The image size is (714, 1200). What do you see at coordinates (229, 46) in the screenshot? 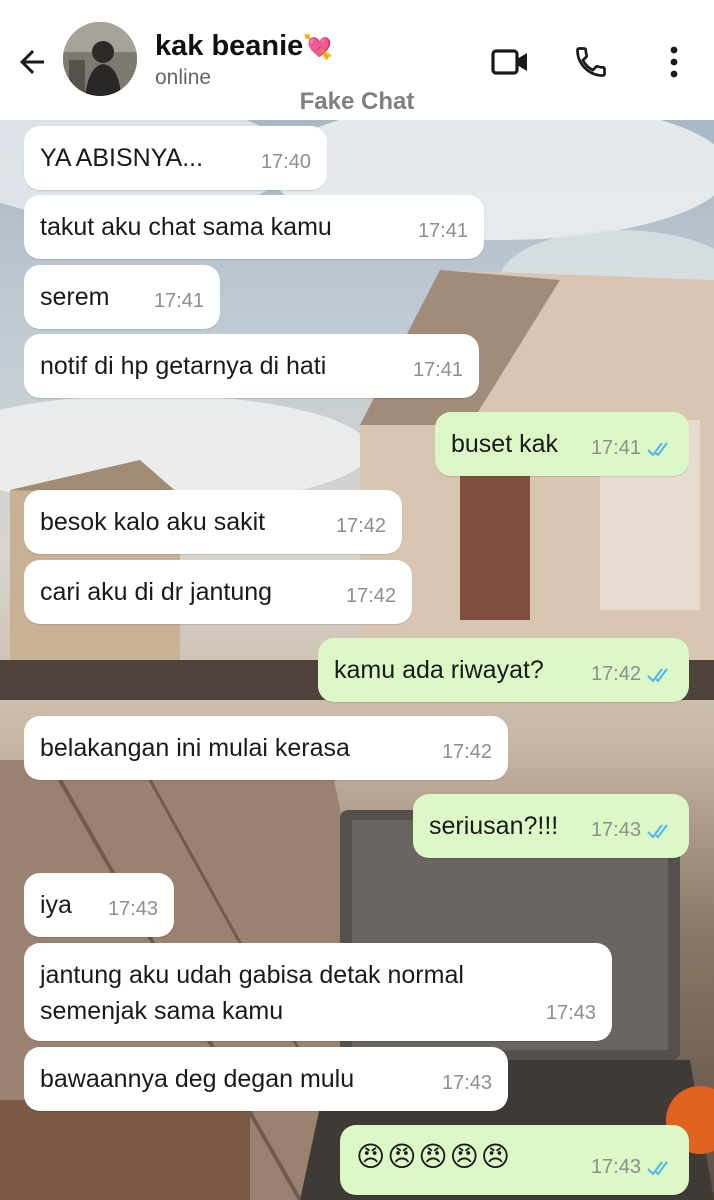
I see `contact-name-text: kak beanie` at bounding box center [229, 46].